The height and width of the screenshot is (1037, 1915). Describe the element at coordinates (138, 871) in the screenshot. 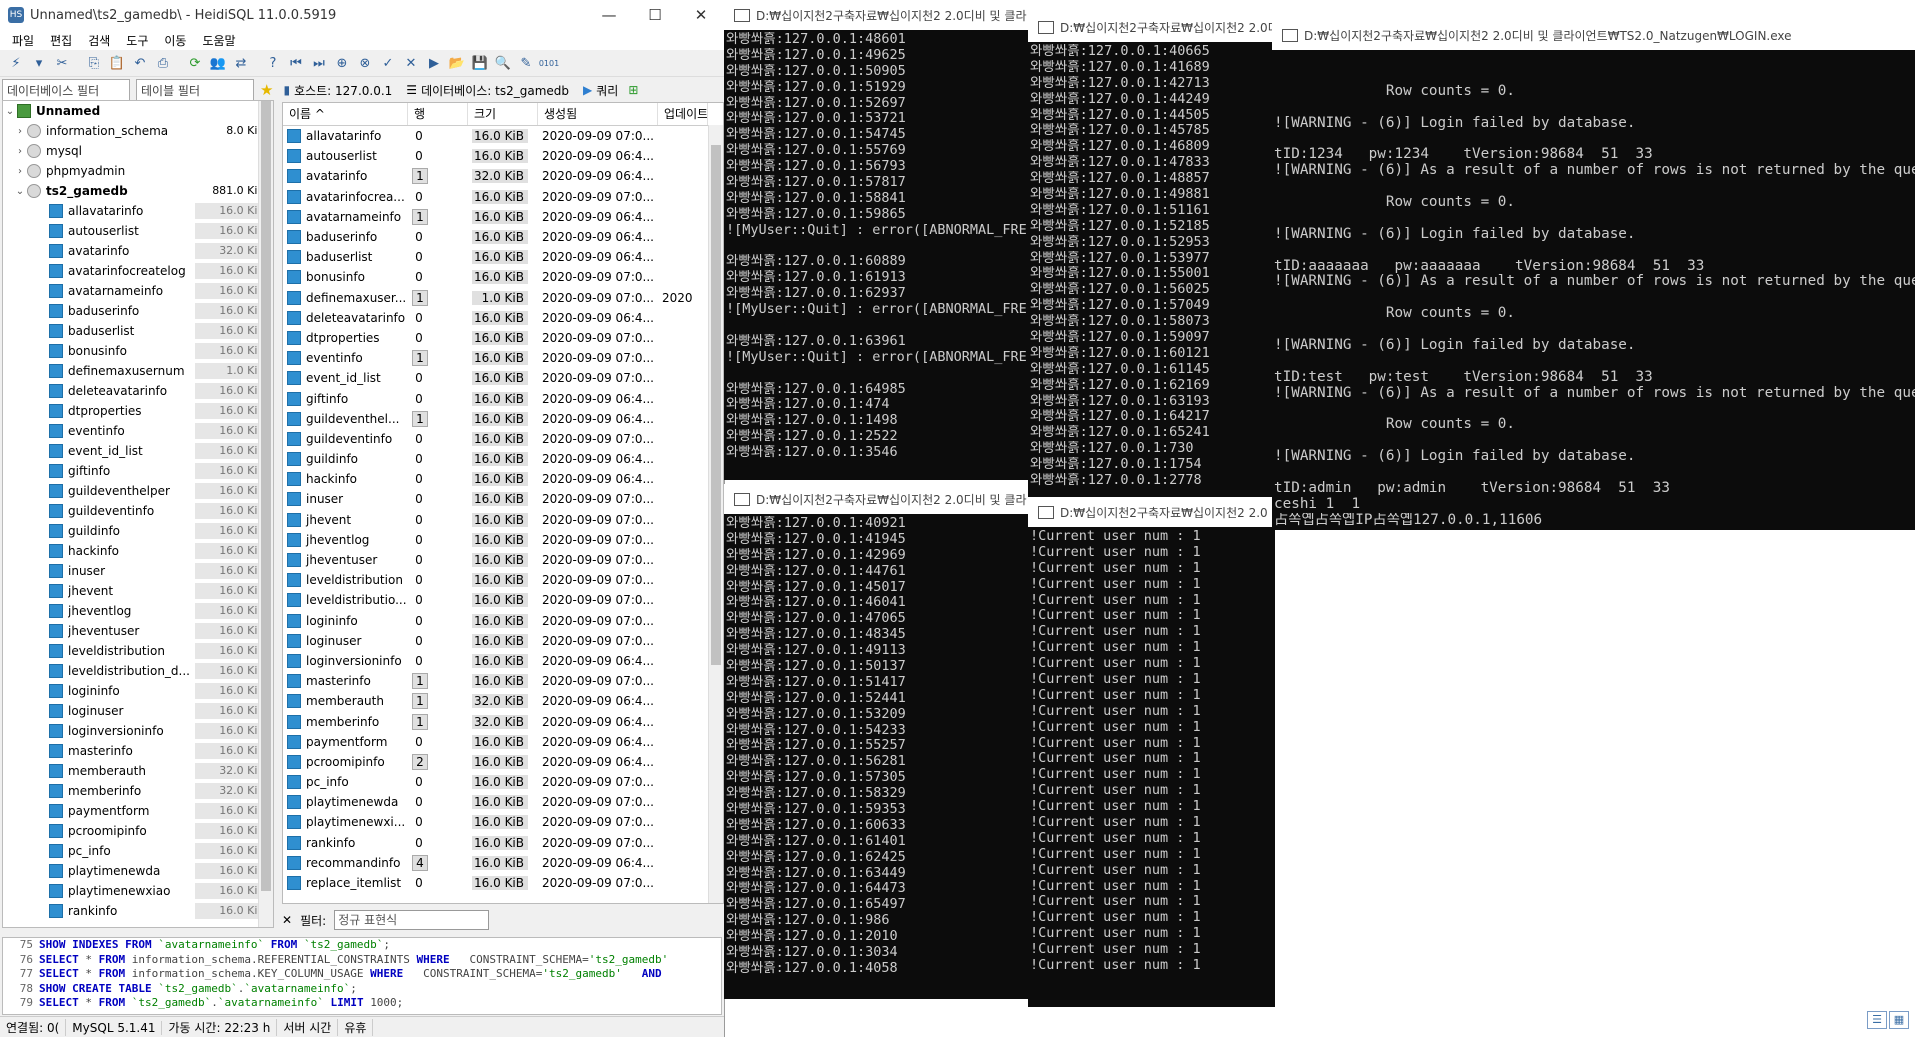

I see `tree-table-item: playtimenewda 16.0 KiB` at that location.